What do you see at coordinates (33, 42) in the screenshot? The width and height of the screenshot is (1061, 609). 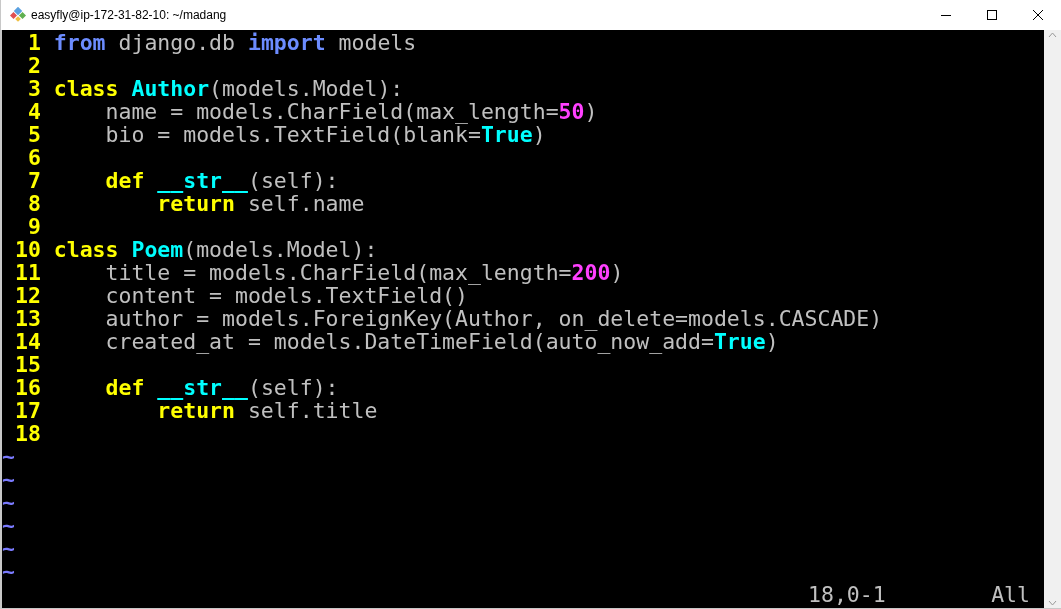 I see `line-number: 1` at bounding box center [33, 42].